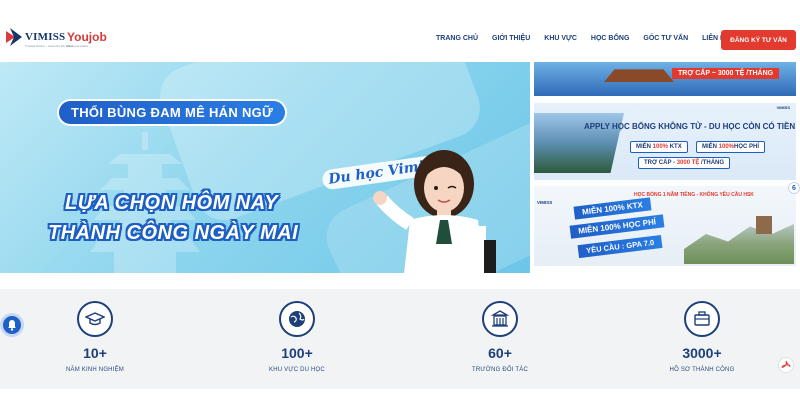  I want to click on dorm-waiver-chip: MIỄN 100% KTX, so click(659, 147).